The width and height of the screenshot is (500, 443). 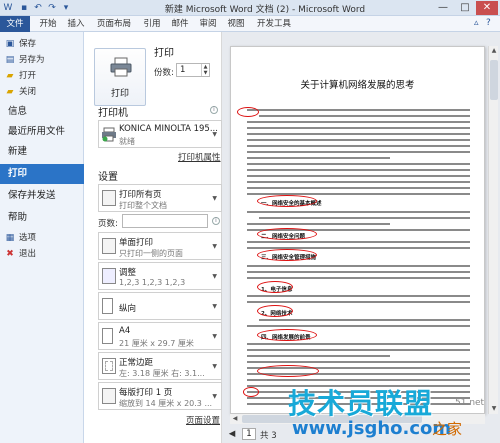 What do you see at coordinates (42, 196) in the screenshot?
I see `nav-save-send: 保存并发送` at bounding box center [42, 196].